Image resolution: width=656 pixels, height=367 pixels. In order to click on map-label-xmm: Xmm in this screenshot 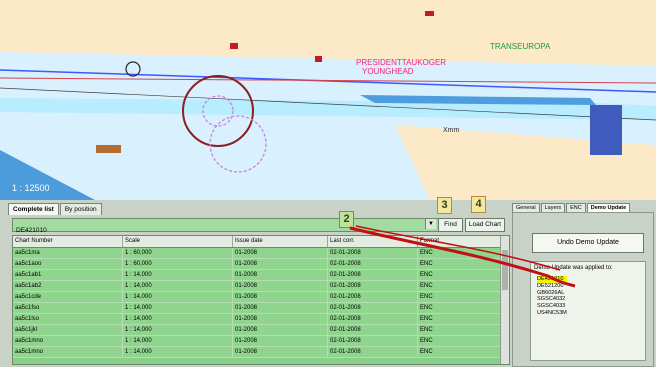, I will do `click(451, 130)`.